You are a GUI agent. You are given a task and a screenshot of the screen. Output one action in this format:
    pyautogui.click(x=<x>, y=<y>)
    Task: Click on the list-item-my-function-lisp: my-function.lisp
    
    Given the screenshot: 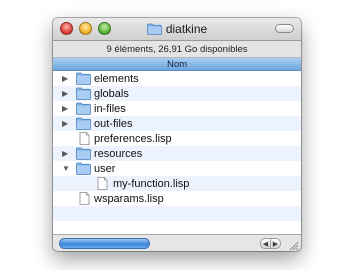 What is the action you would take?
    pyautogui.click(x=177, y=183)
    